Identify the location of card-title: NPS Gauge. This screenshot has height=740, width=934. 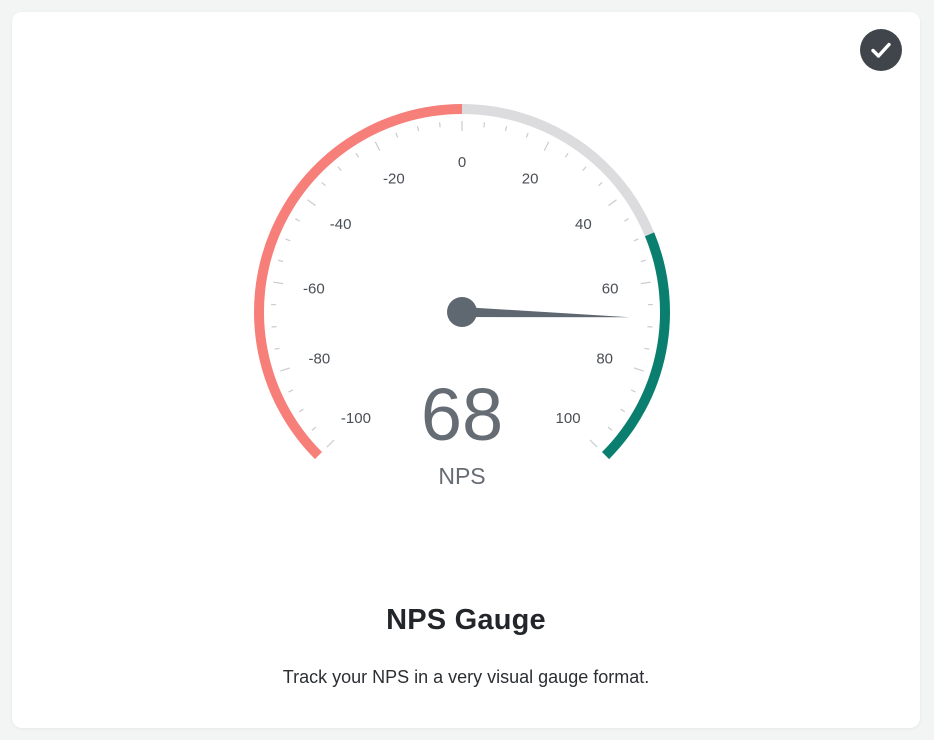
(466, 620).